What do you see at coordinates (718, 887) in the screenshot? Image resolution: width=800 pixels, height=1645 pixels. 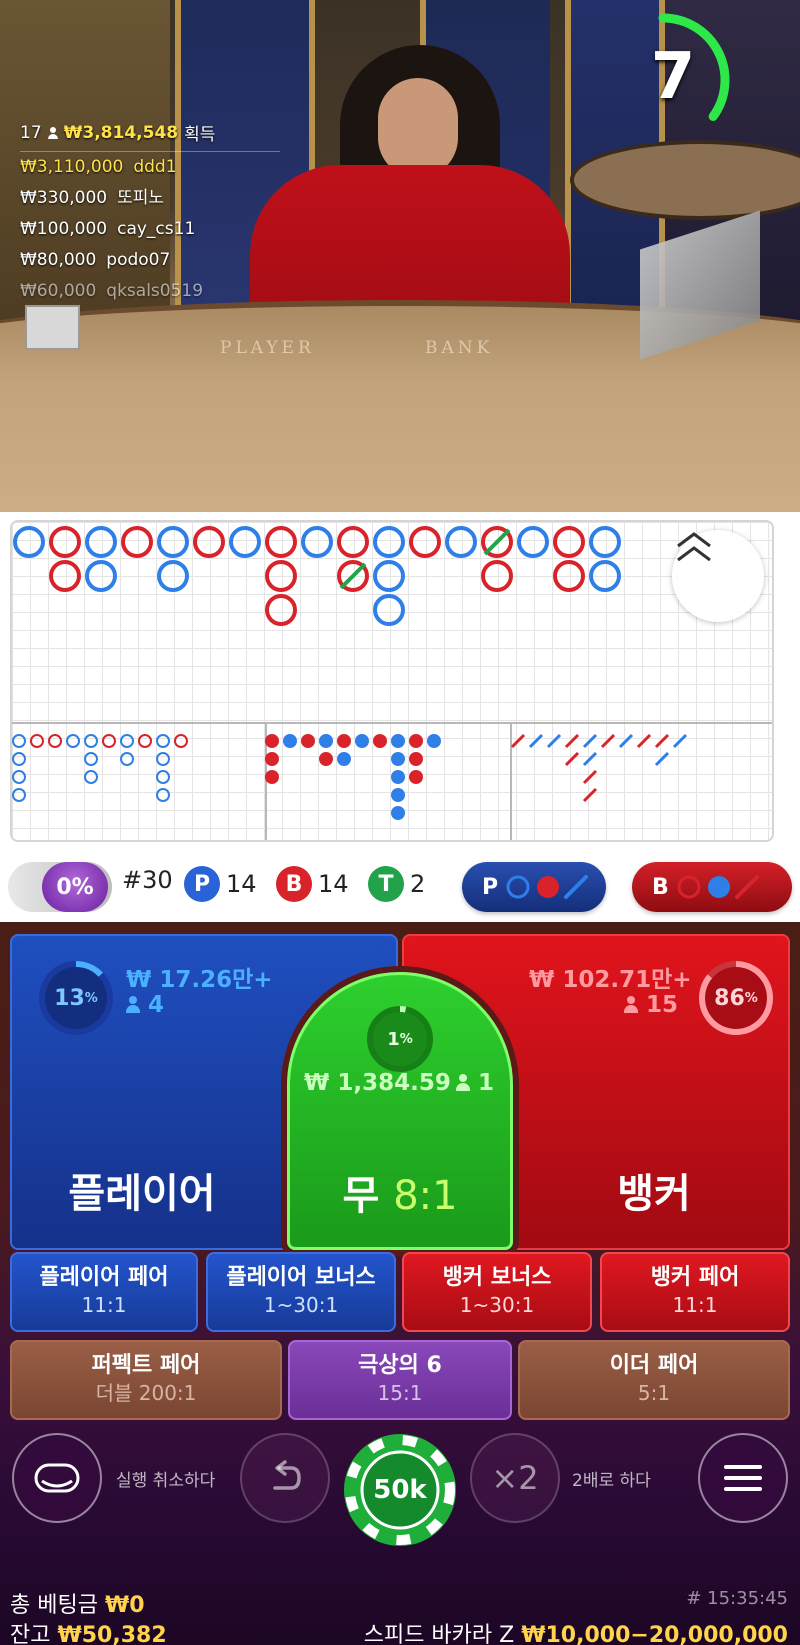 I see `predict-icons` at bounding box center [718, 887].